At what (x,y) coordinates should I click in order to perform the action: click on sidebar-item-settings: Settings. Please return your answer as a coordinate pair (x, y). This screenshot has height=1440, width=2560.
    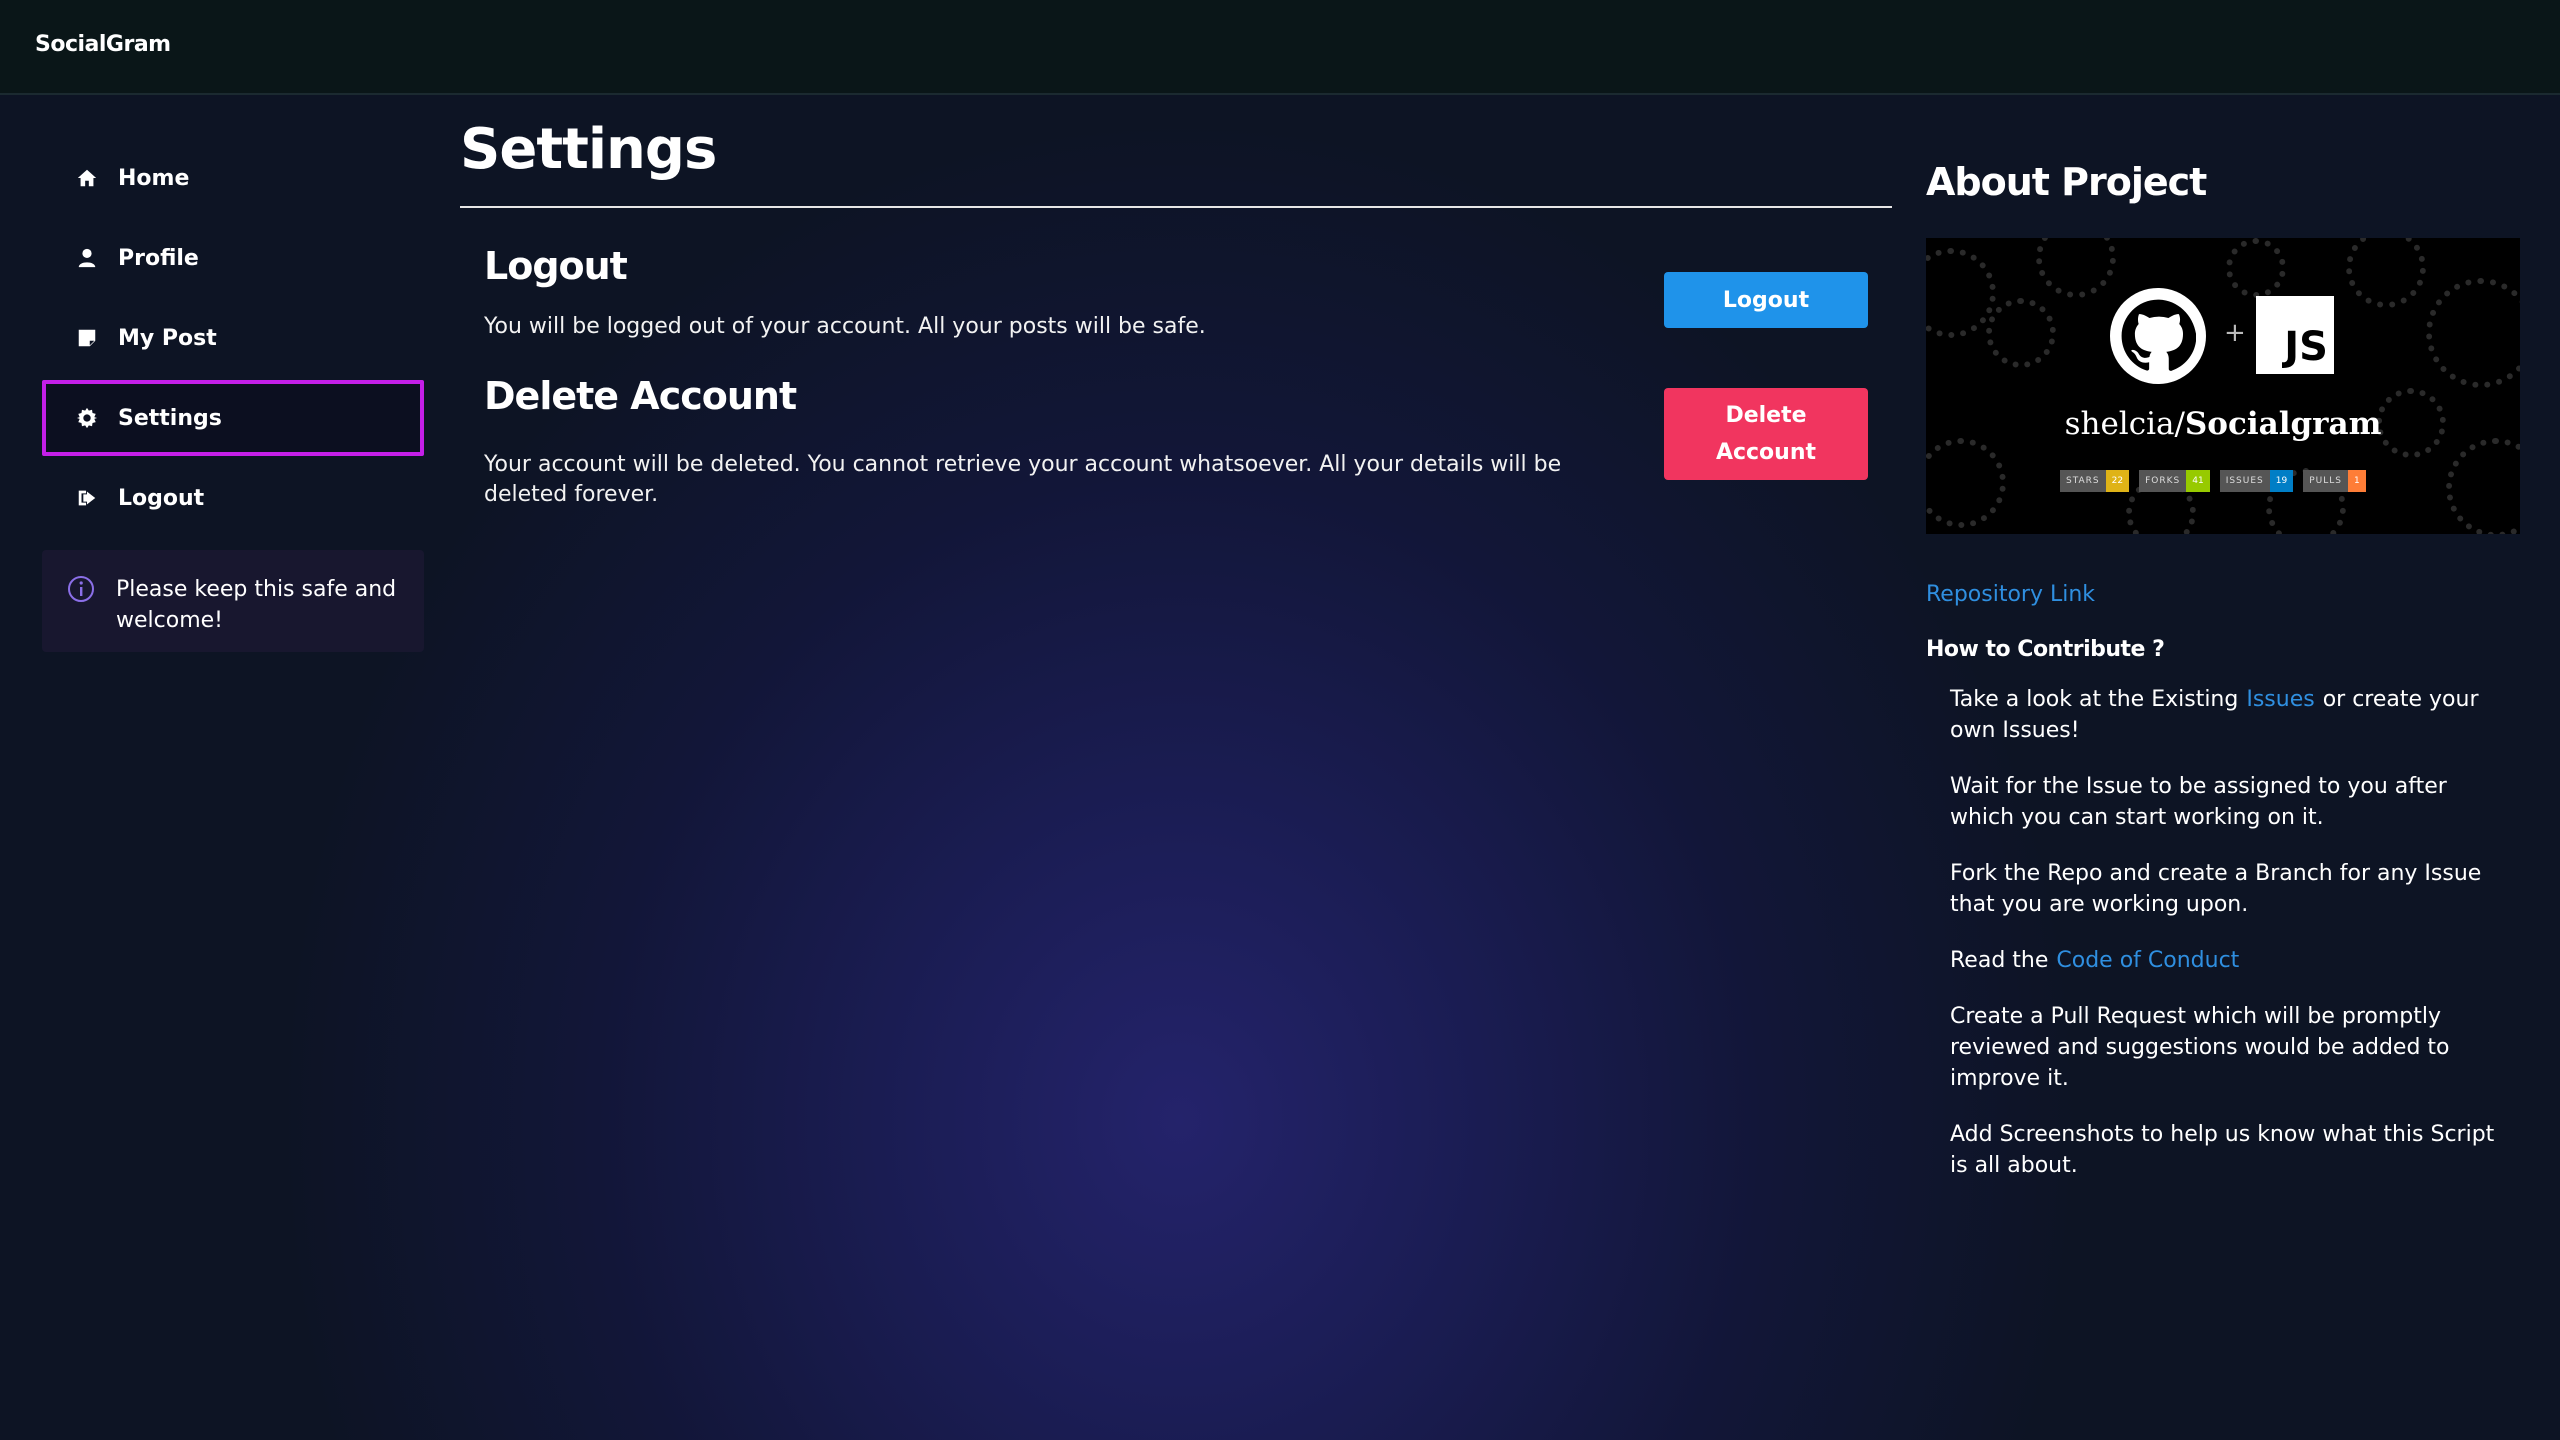
    Looking at the image, I should click on (233, 418).